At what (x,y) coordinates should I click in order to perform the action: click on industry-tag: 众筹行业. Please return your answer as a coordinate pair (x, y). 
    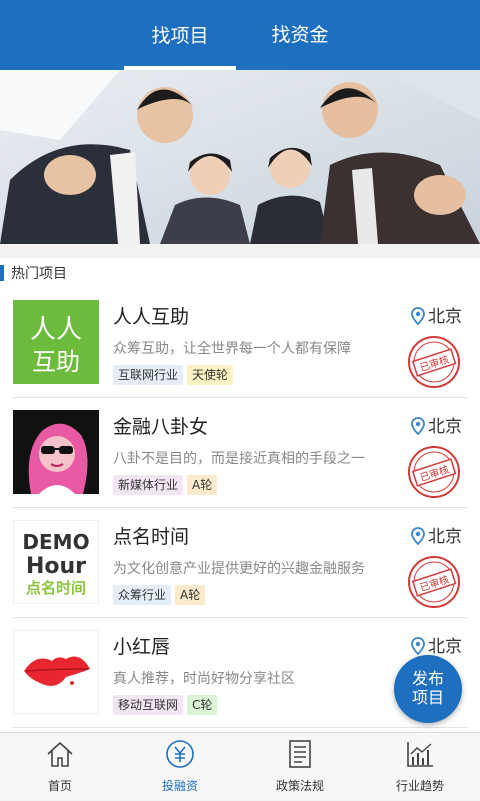
    Looking at the image, I should click on (142, 595).